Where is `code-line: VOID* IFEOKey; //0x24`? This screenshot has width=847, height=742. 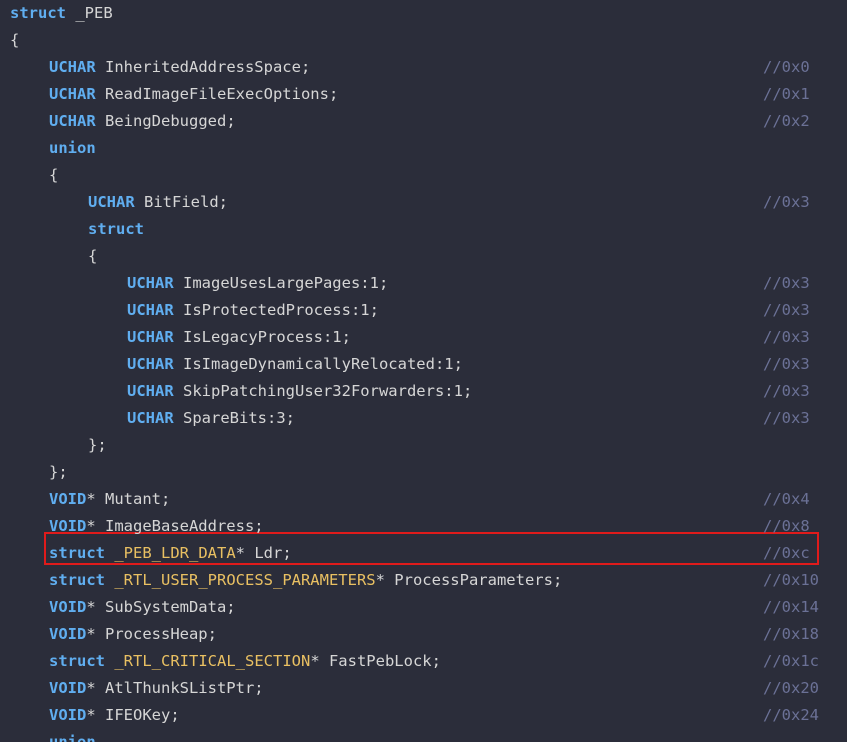 code-line: VOID* IFEOKey; //0x24 is located at coordinates (423, 715).